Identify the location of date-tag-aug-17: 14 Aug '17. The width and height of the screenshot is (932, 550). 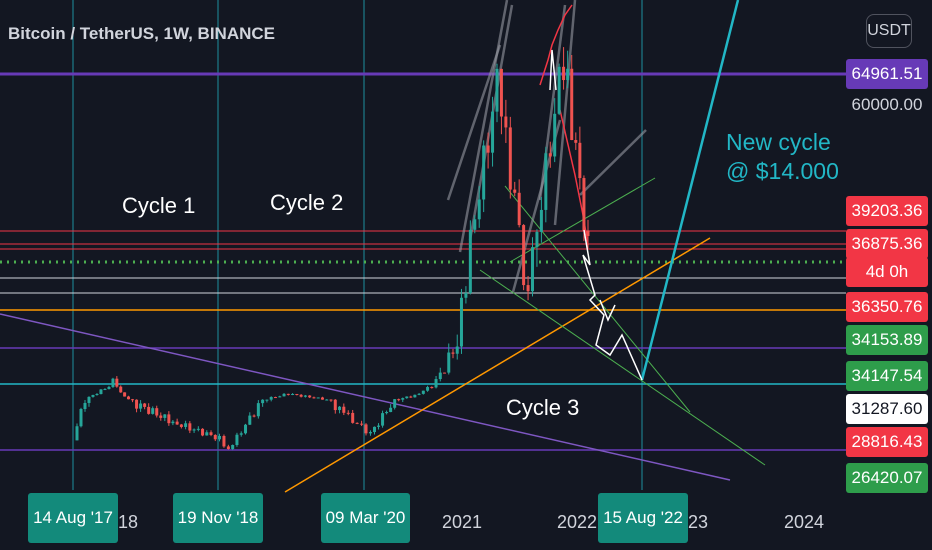
(73, 518).